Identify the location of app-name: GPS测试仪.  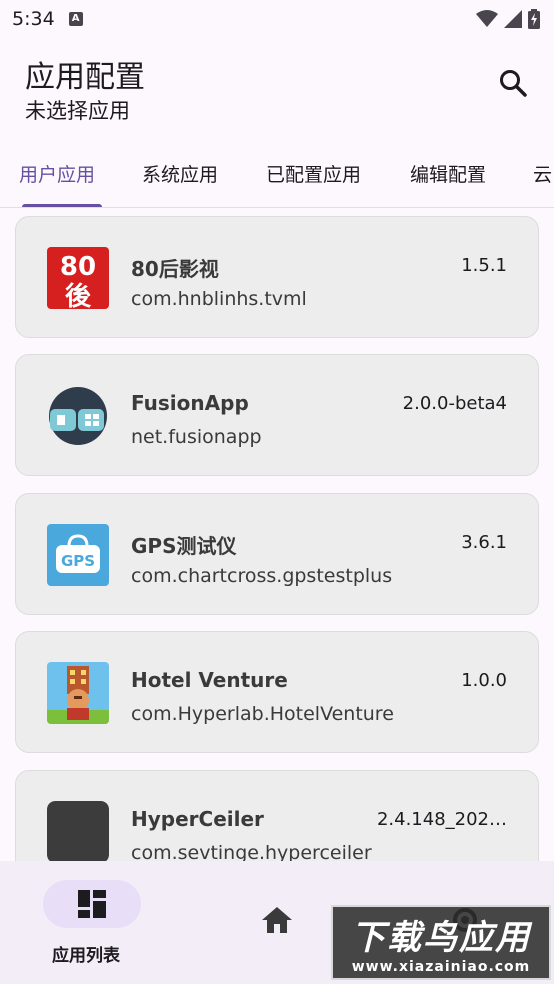
(184, 546).